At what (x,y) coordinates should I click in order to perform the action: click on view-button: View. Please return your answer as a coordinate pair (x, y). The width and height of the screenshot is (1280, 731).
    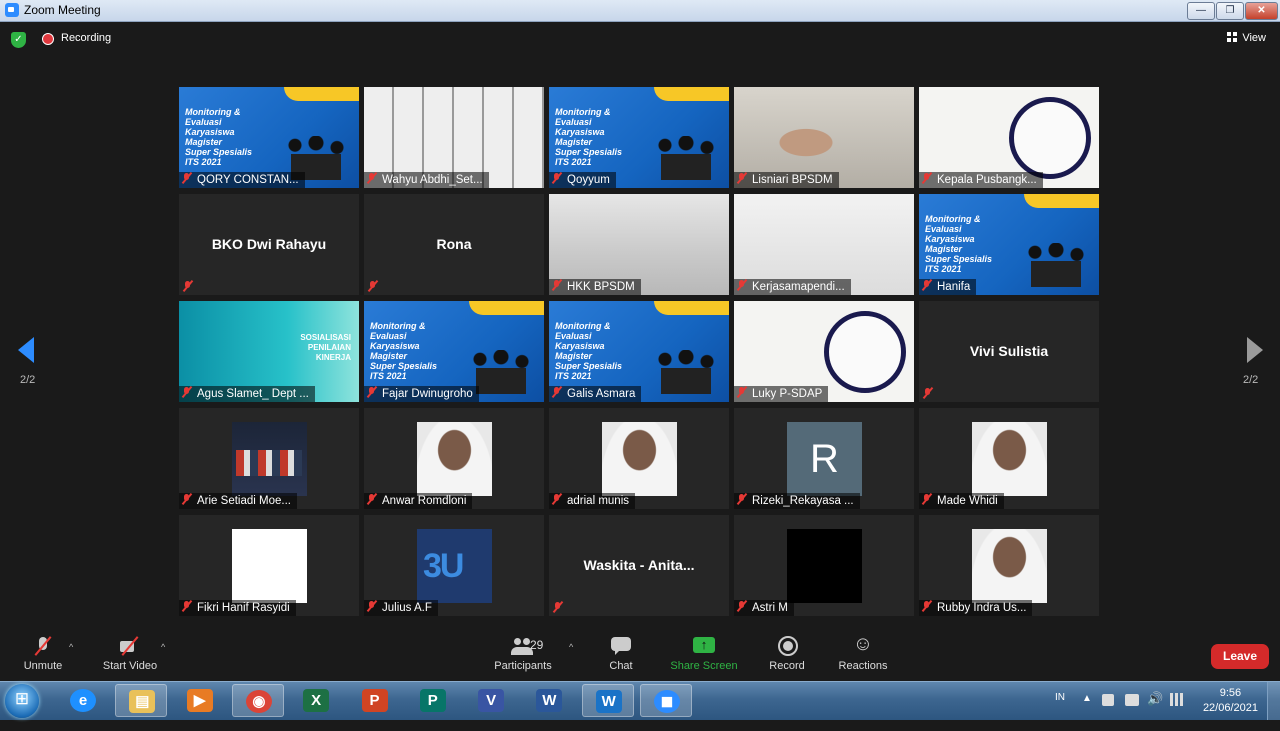
    Looking at the image, I should click on (1246, 38).